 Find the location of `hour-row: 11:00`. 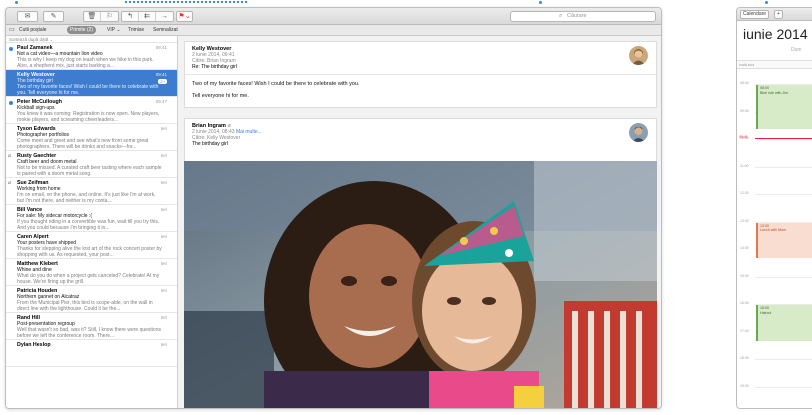

hour-row: 11:00 is located at coordinates (774, 165).